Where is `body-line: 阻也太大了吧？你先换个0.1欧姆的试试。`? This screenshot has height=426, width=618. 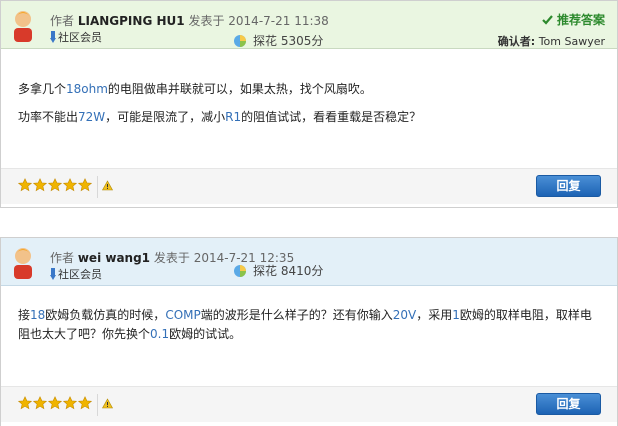 body-line: 阻也太大了吧？你先换个0.1欧姆的试试。 is located at coordinates (310, 334).